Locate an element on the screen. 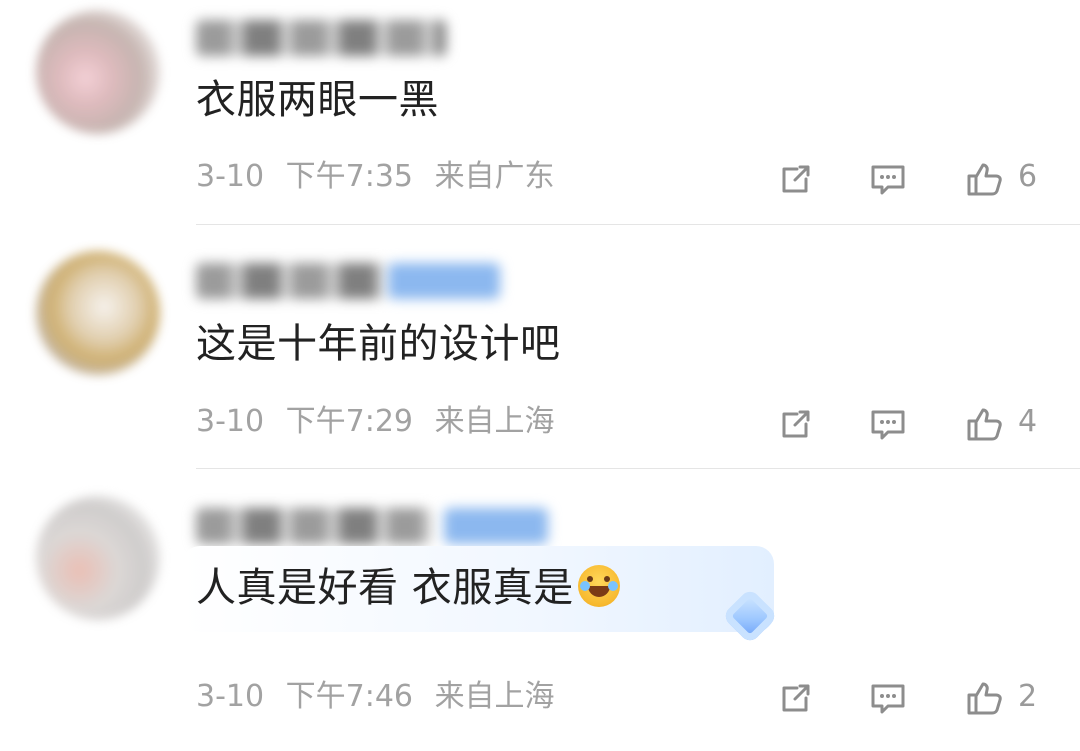 The height and width of the screenshot is (751, 1080). comment-time: 下午7:29 is located at coordinates (349, 421).